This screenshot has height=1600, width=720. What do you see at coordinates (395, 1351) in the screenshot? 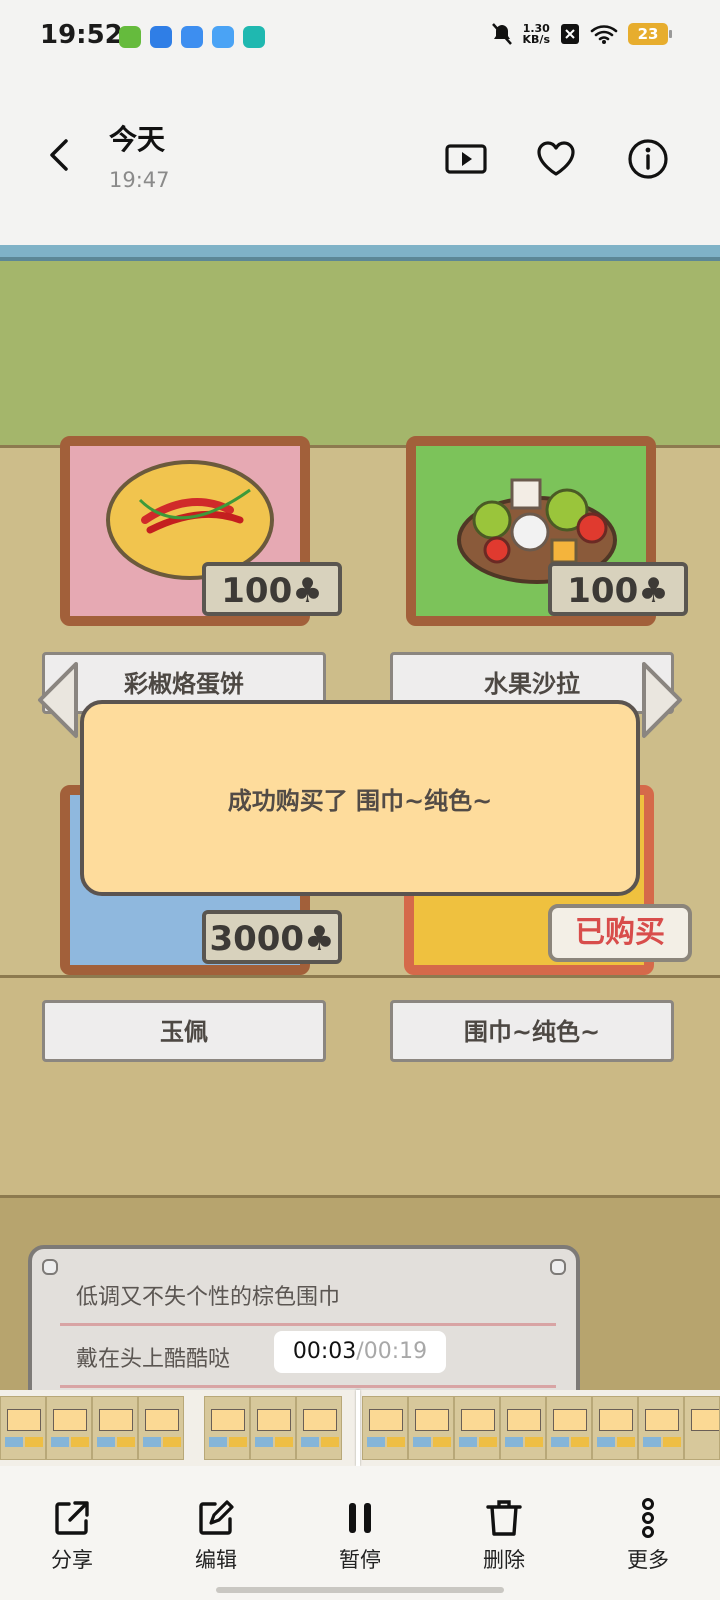
I see `total-time: 00:19` at bounding box center [395, 1351].